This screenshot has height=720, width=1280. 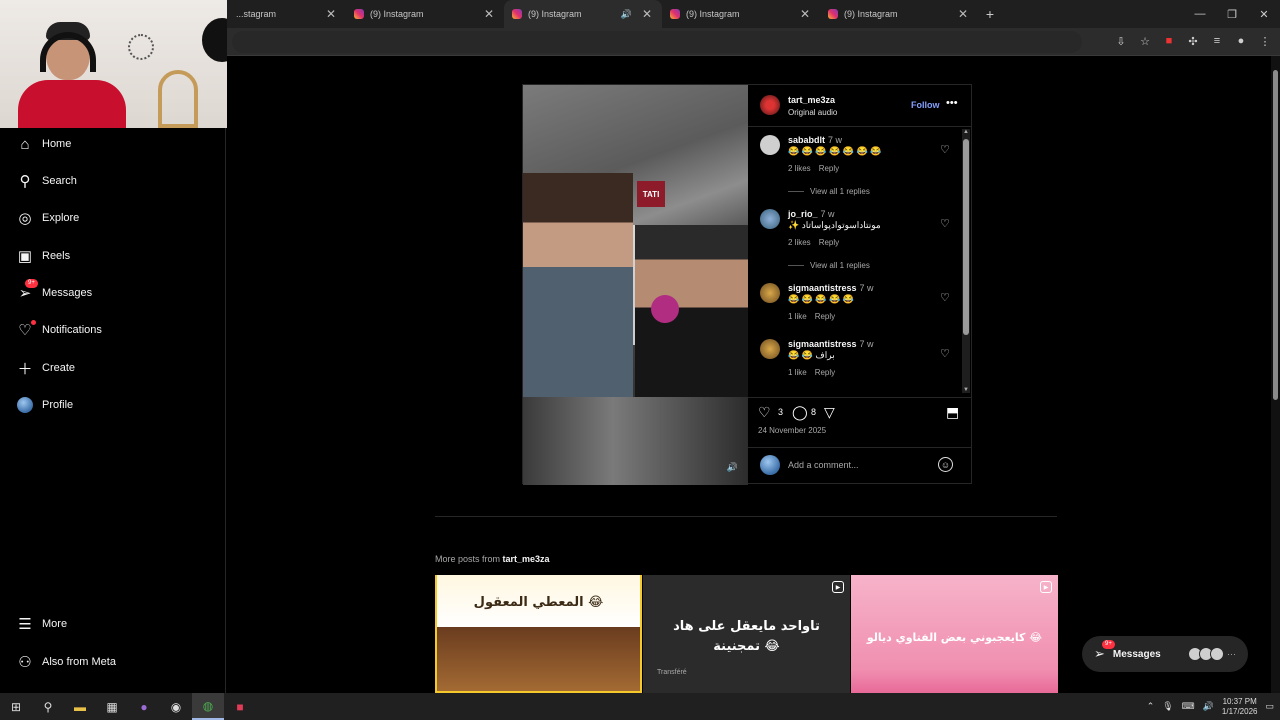 What do you see at coordinates (1165, 654) in the screenshot?
I see `messages-floating-button: ➢ 9+ Messages ···` at bounding box center [1165, 654].